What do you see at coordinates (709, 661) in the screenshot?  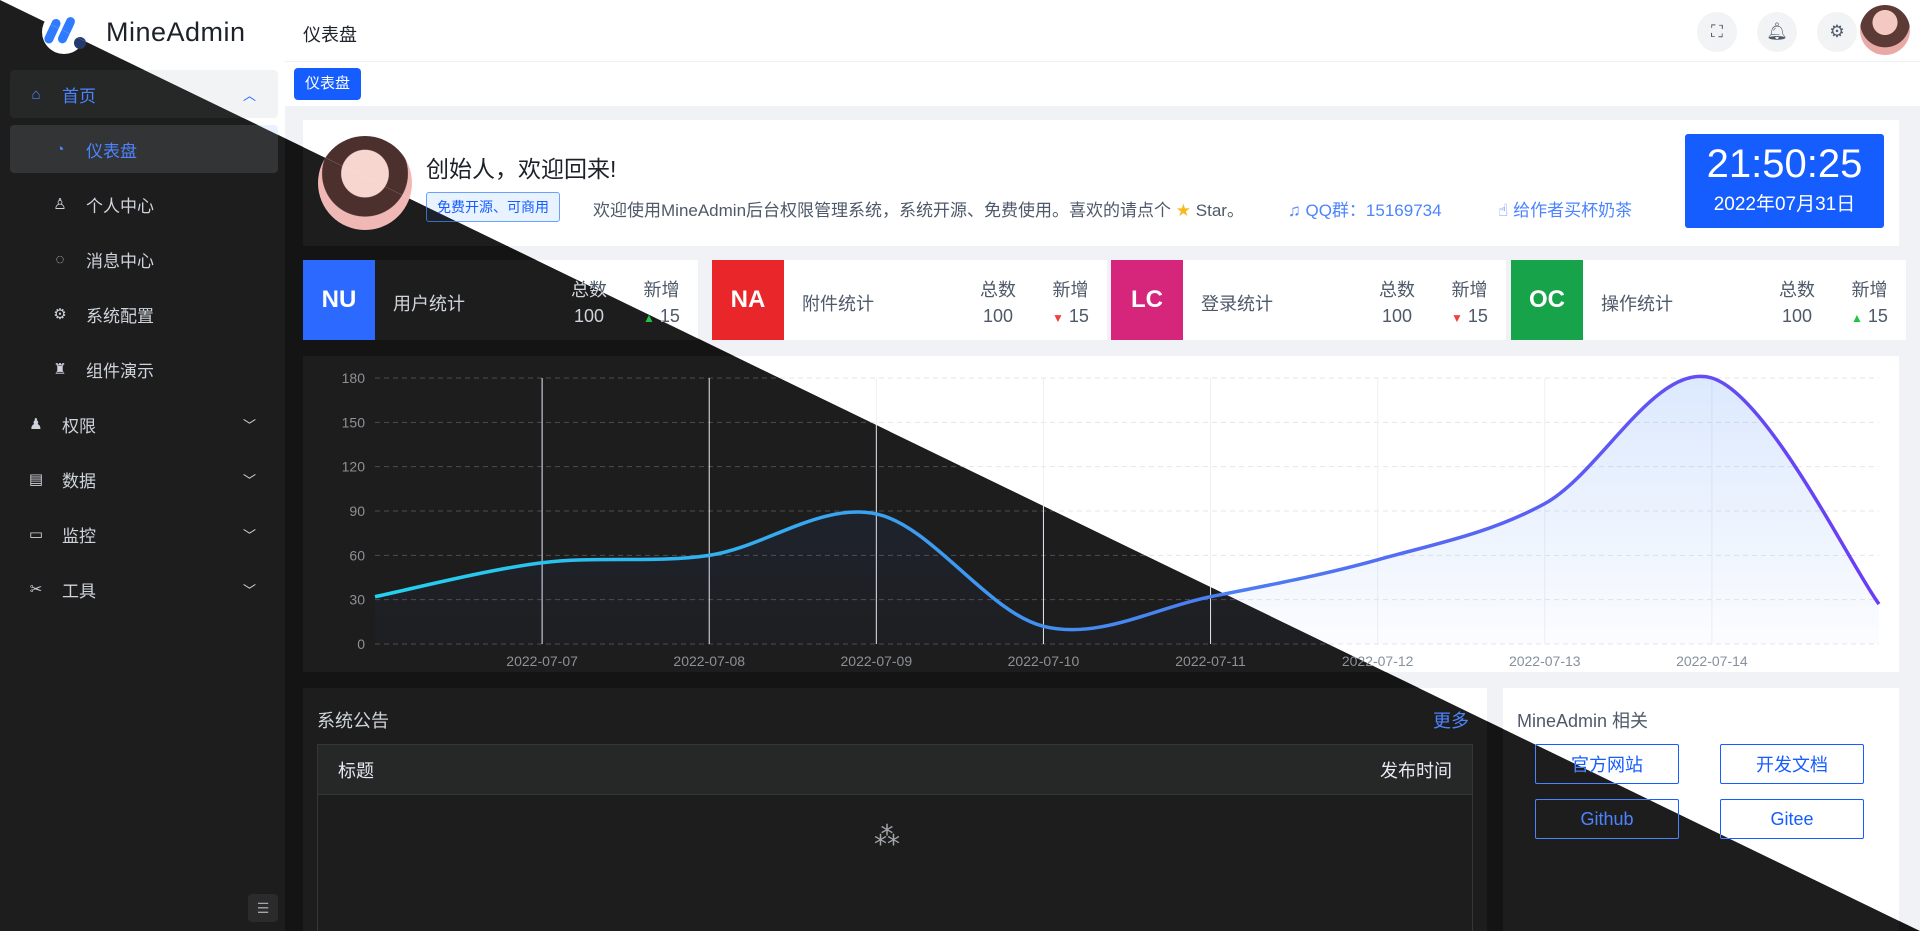 I see `x-tick-label: 2022-07-08` at bounding box center [709, 661].